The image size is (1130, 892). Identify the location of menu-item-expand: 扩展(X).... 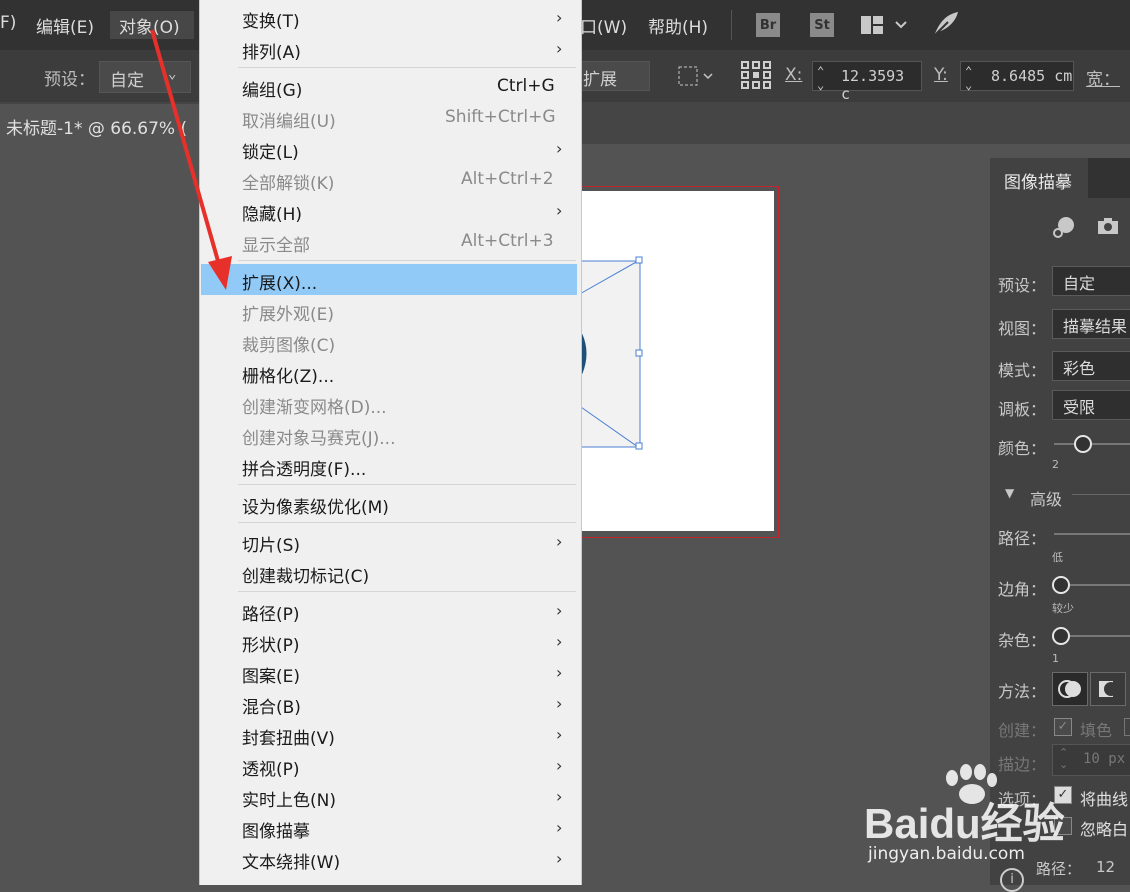
(279, 281).